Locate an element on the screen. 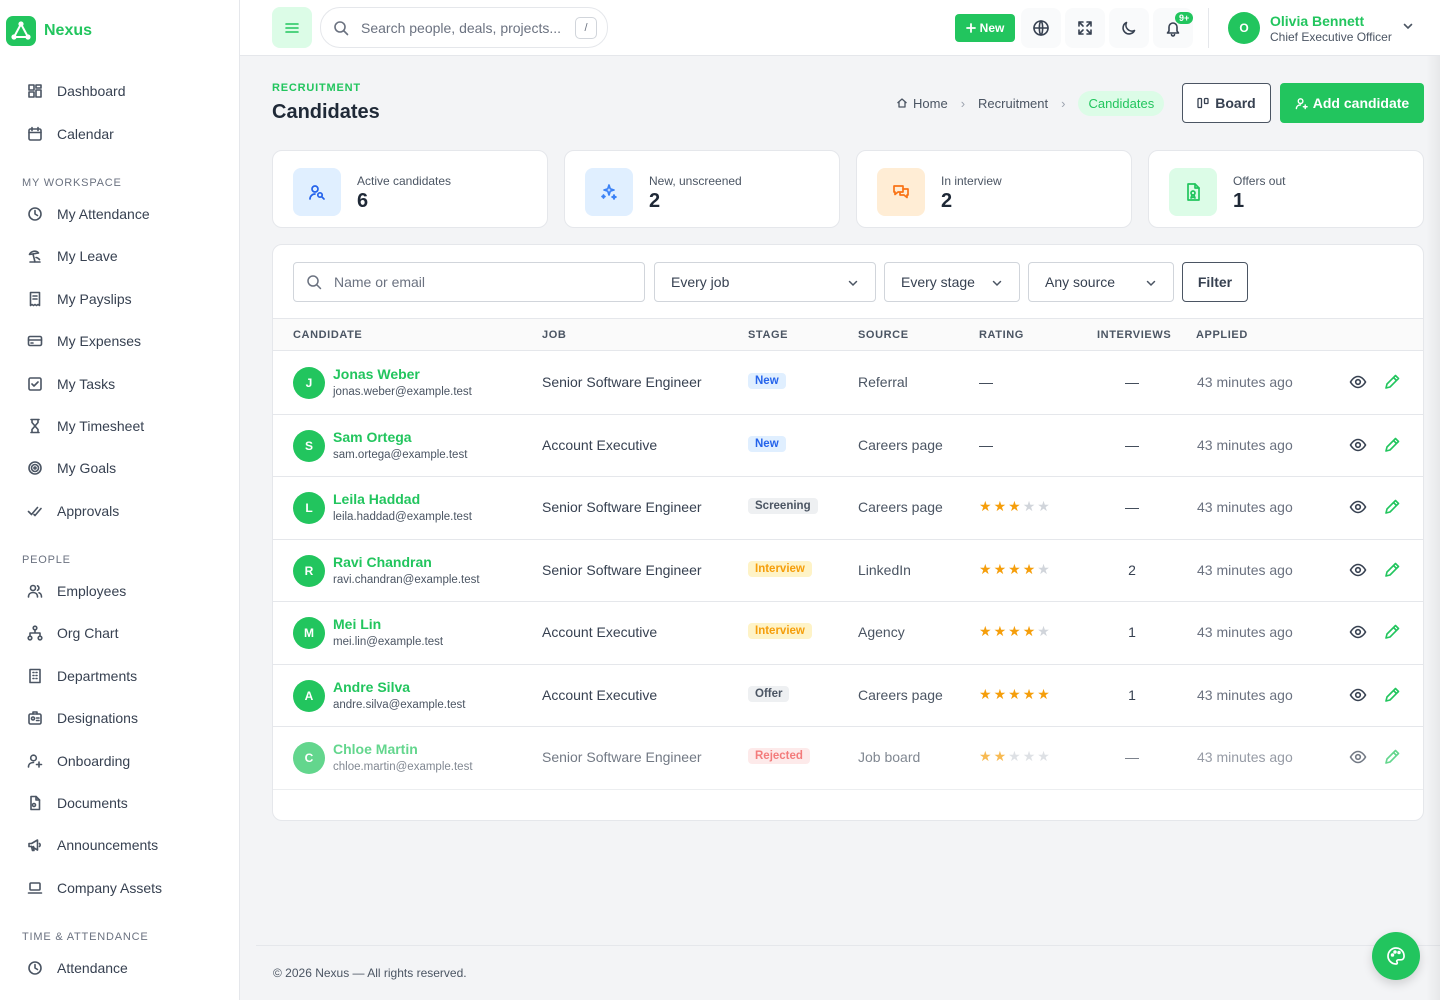  add-candidate-button: Add candidate is located at coordinates (1352, 103).